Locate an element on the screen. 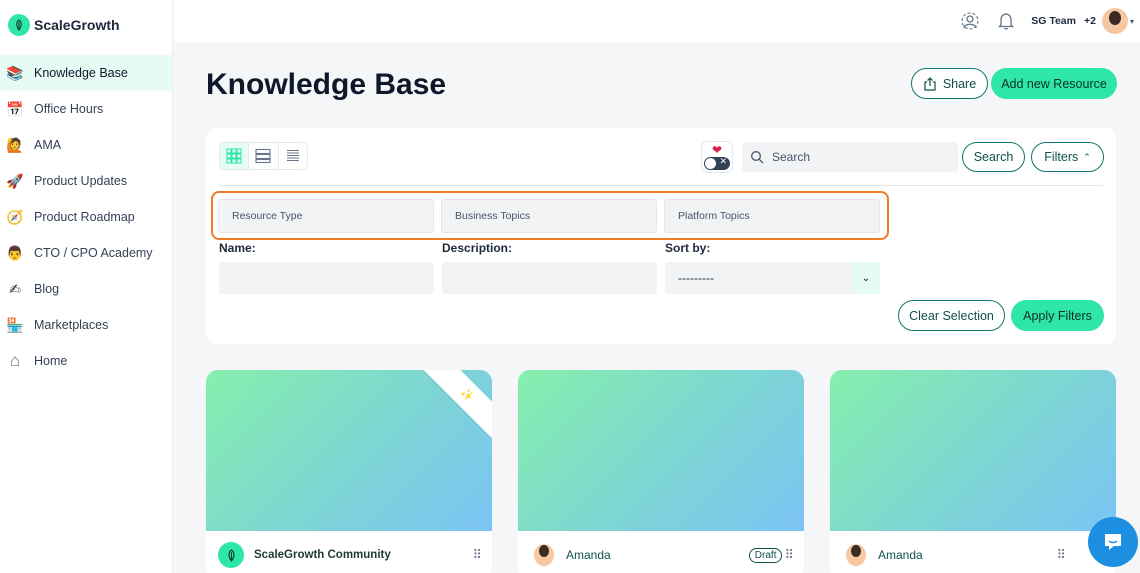 The height and width of the screenshot is (573, 1140). sidebar-item-ama: 🙋 AMA is located at coordinates (86, 145).